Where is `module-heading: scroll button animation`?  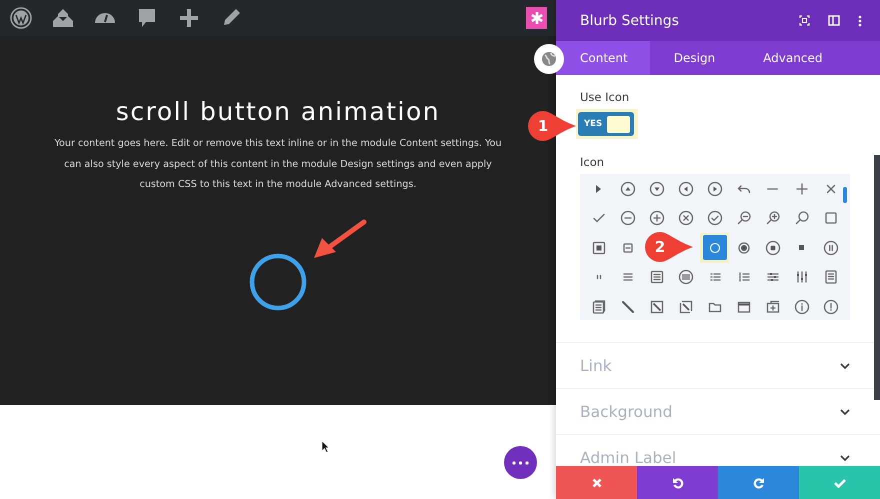
module-heading: scroll button animation is located at coordinates (278, 112).